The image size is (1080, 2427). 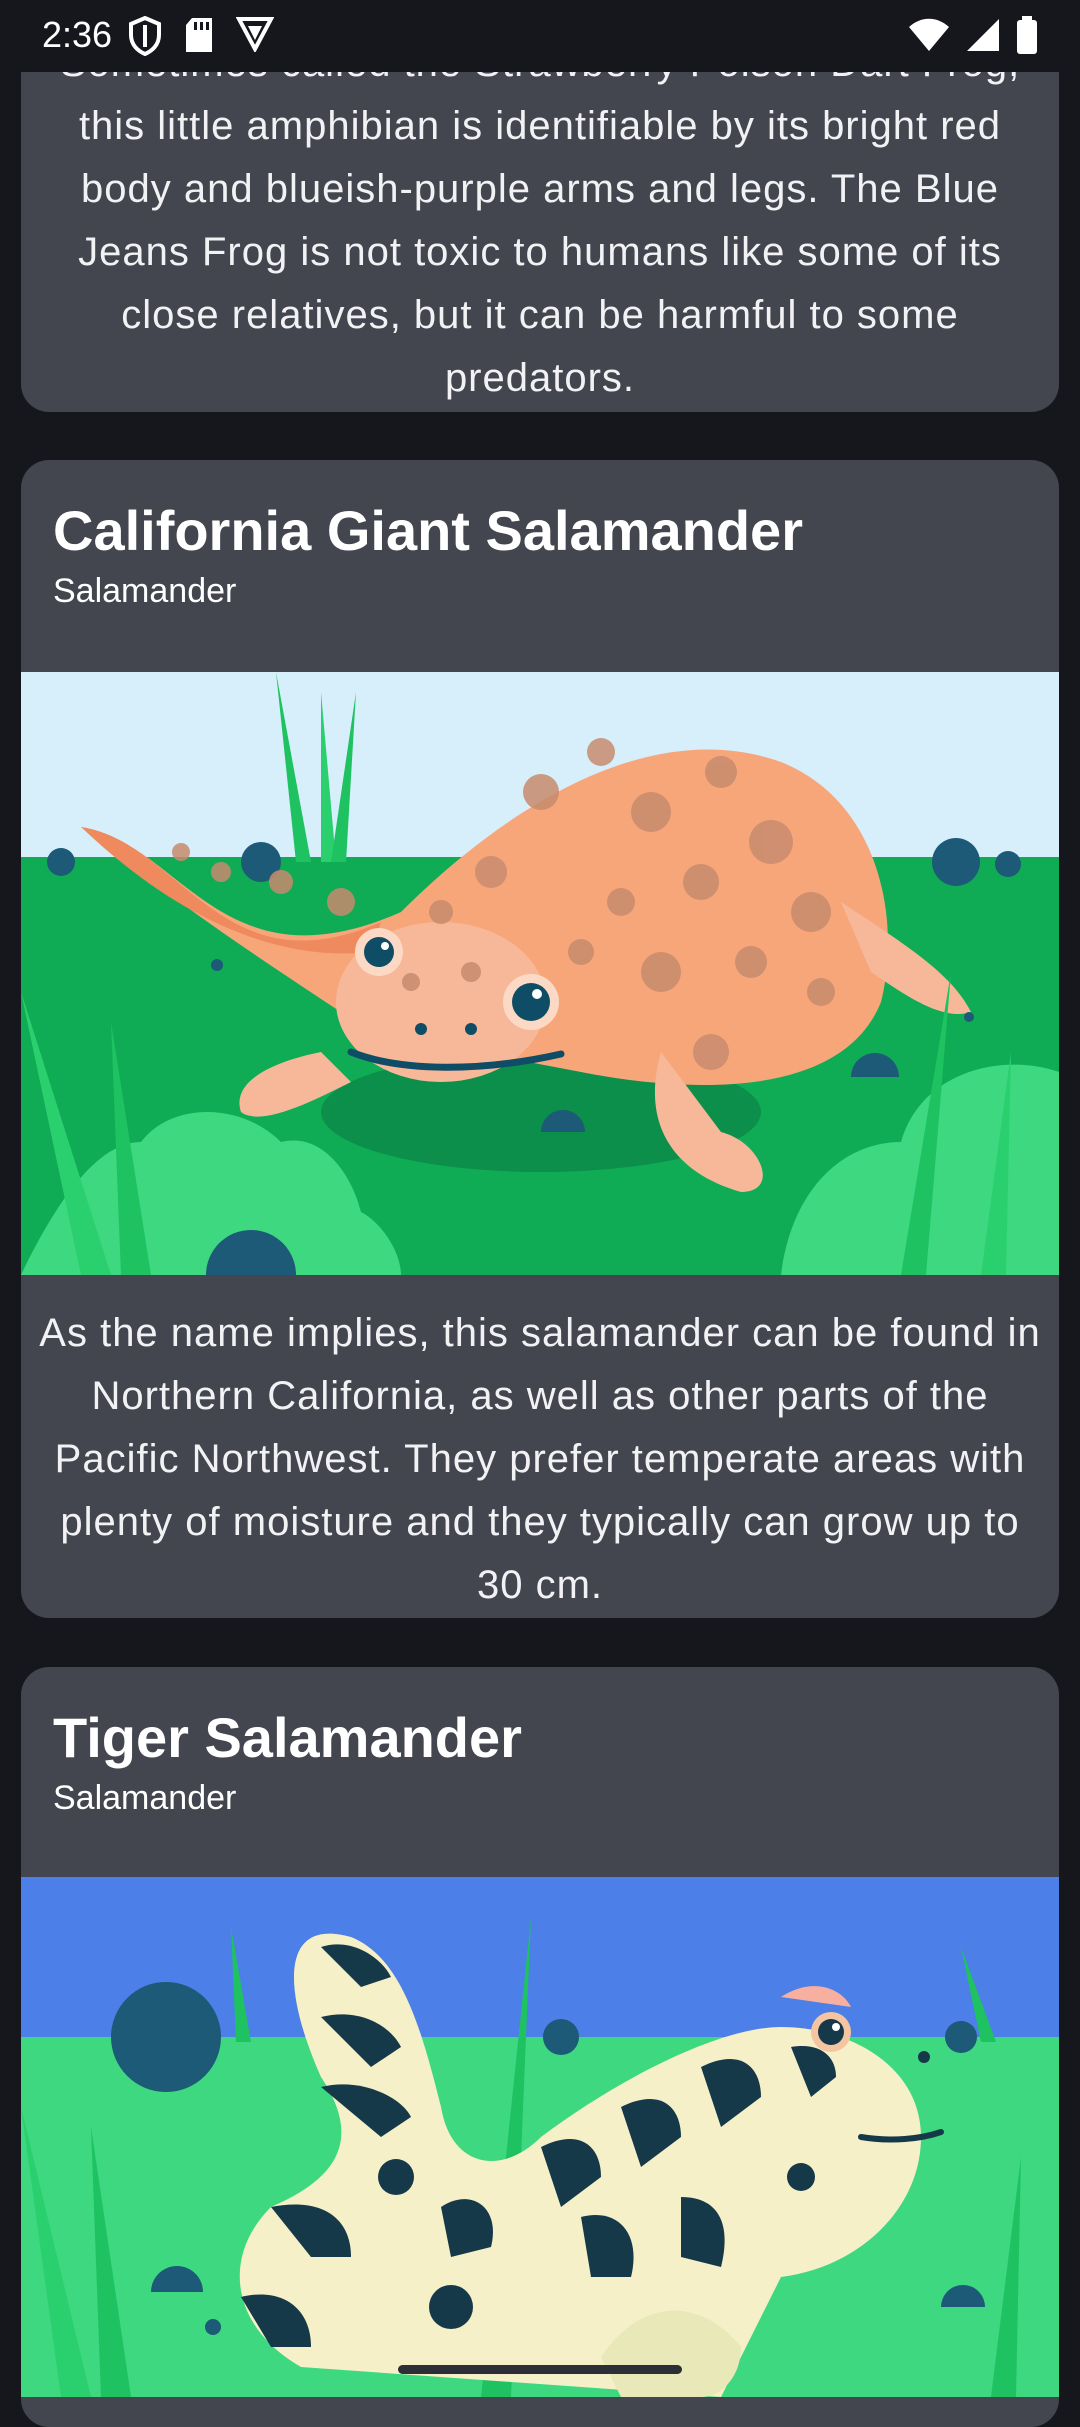 I want to click on home-indicator, so click(x=540, y=2369).